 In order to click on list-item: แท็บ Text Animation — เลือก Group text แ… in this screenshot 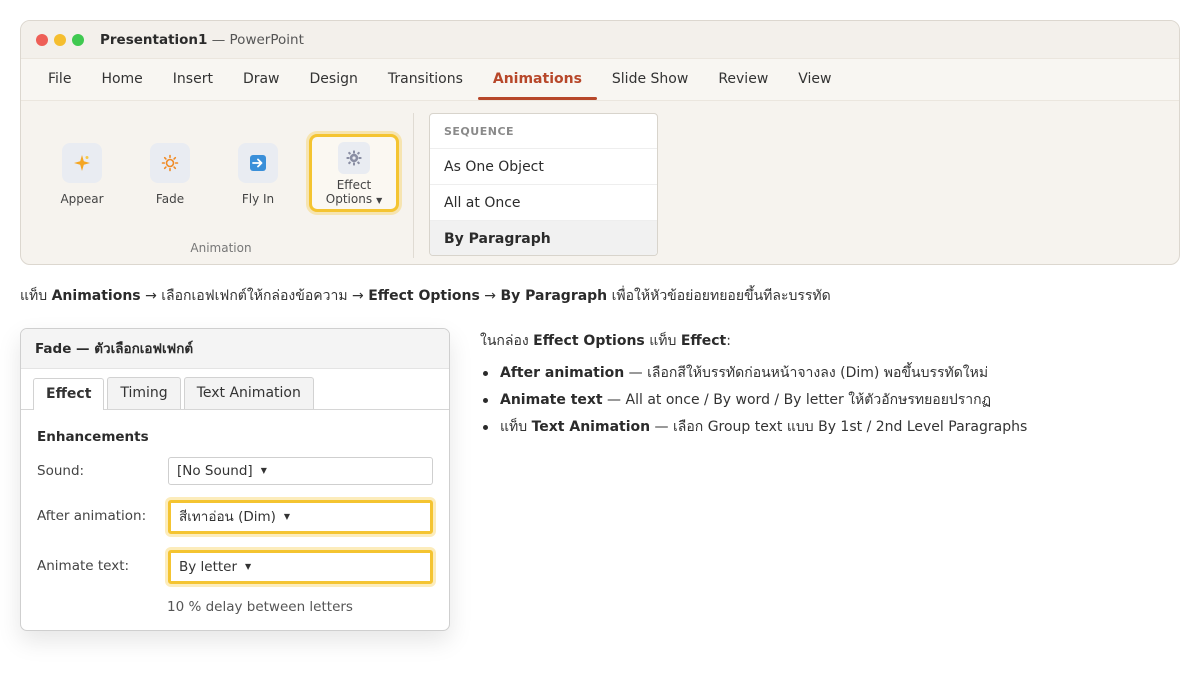, I will do `click(830, 427)`.